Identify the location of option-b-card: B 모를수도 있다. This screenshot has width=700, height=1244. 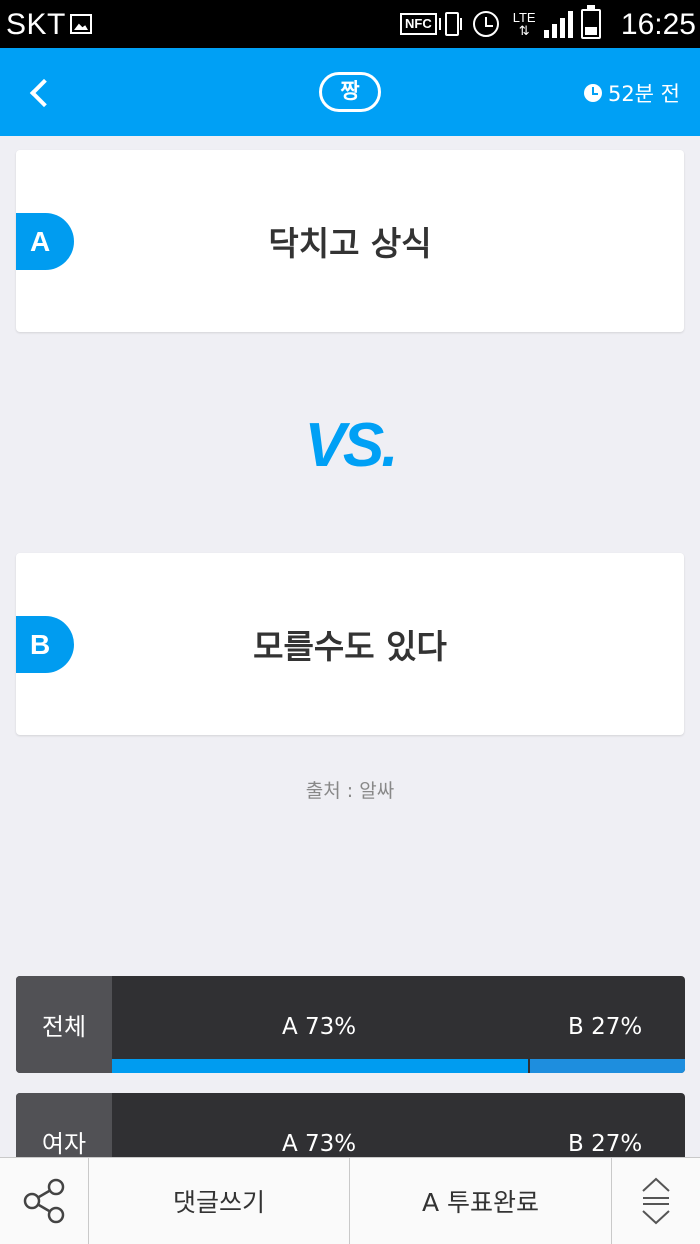
(350, 644).